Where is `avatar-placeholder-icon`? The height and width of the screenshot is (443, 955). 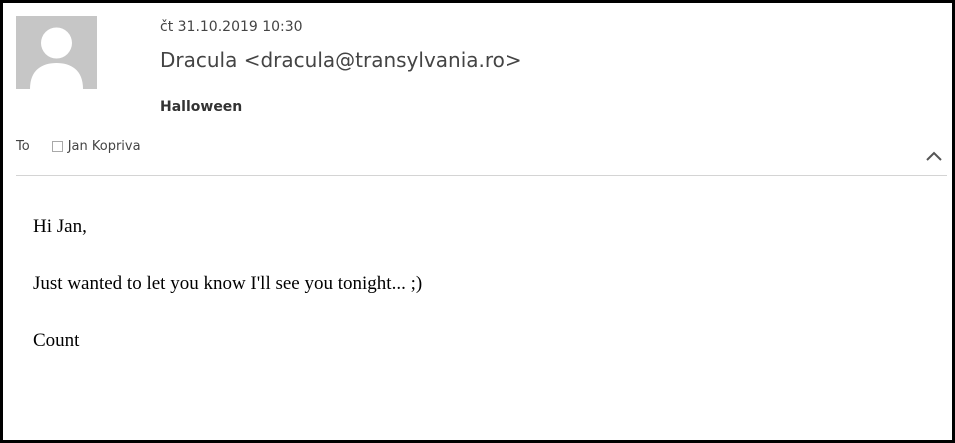 avatar-placeholder-icon is located at coordinates (56, 58).